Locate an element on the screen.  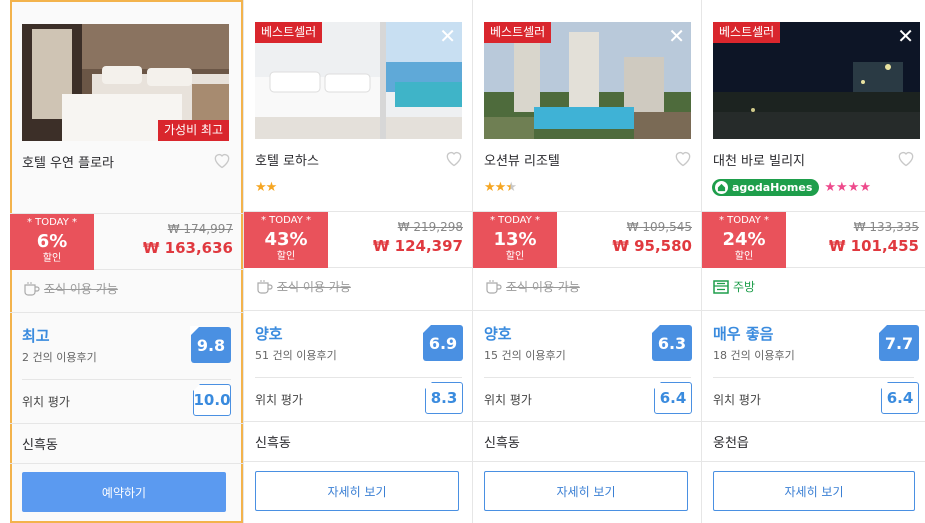
review-count: 18 건의 이용후기 is located at coordinates (754, 355).